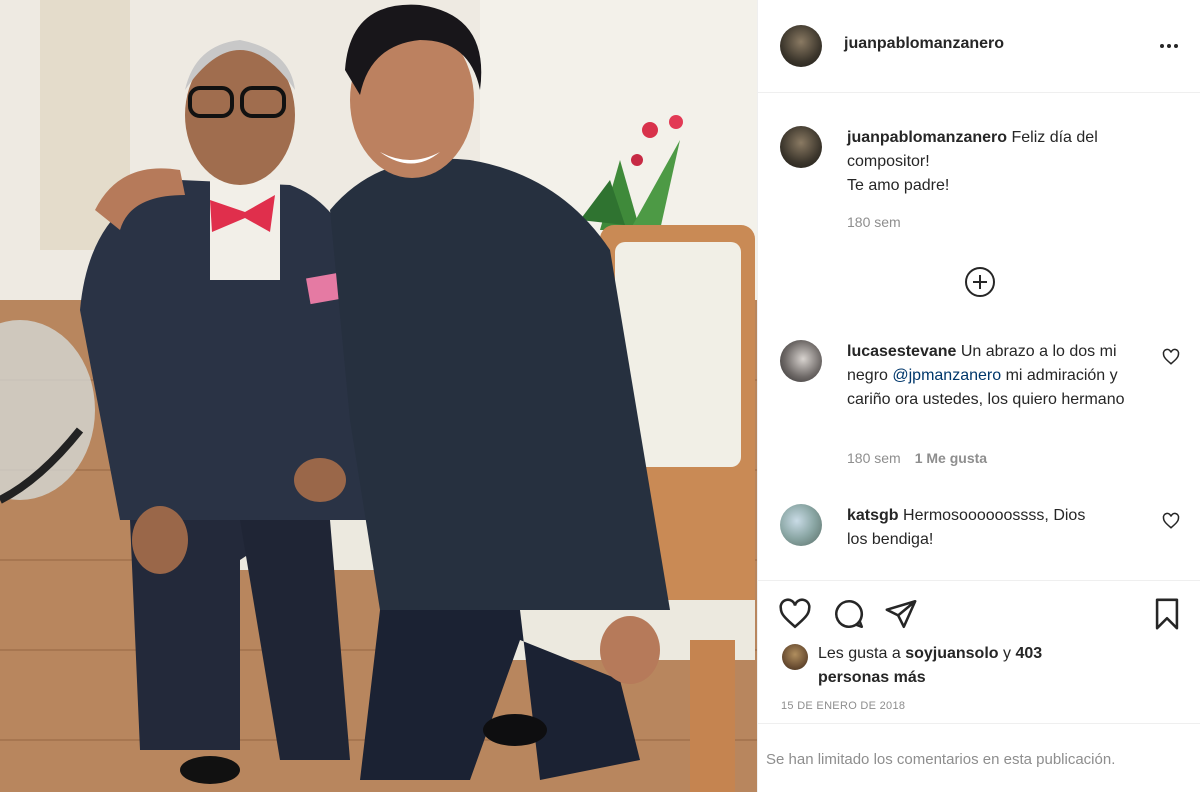  I want to click on caption-meta: 180 sem, so click(874, 222).